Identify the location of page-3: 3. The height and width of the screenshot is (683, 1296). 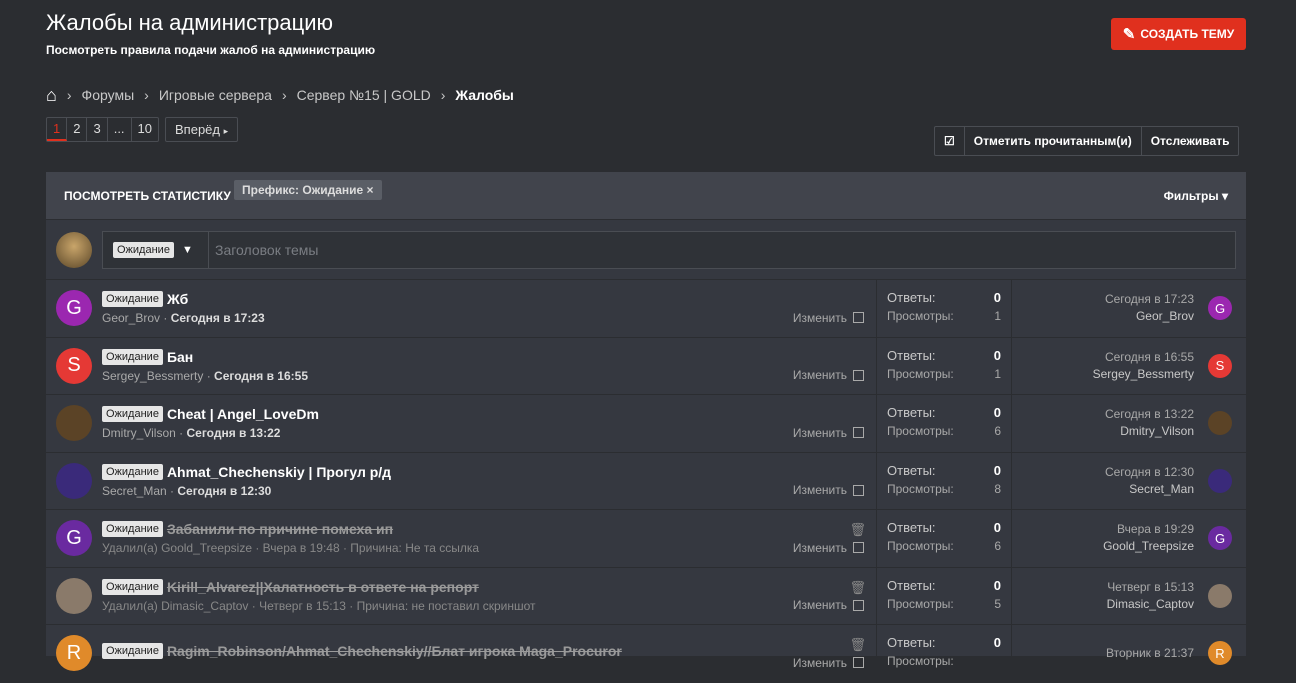
(97, 129).